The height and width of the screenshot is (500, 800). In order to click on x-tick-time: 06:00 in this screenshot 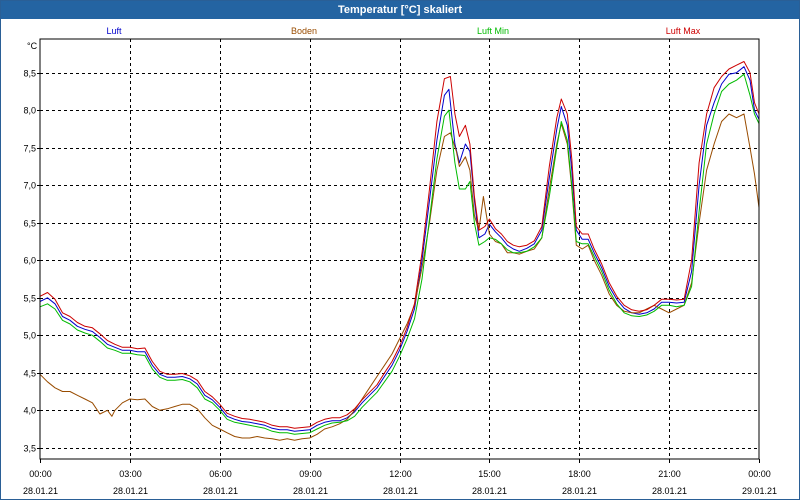, I will do `click(220, 474)`.